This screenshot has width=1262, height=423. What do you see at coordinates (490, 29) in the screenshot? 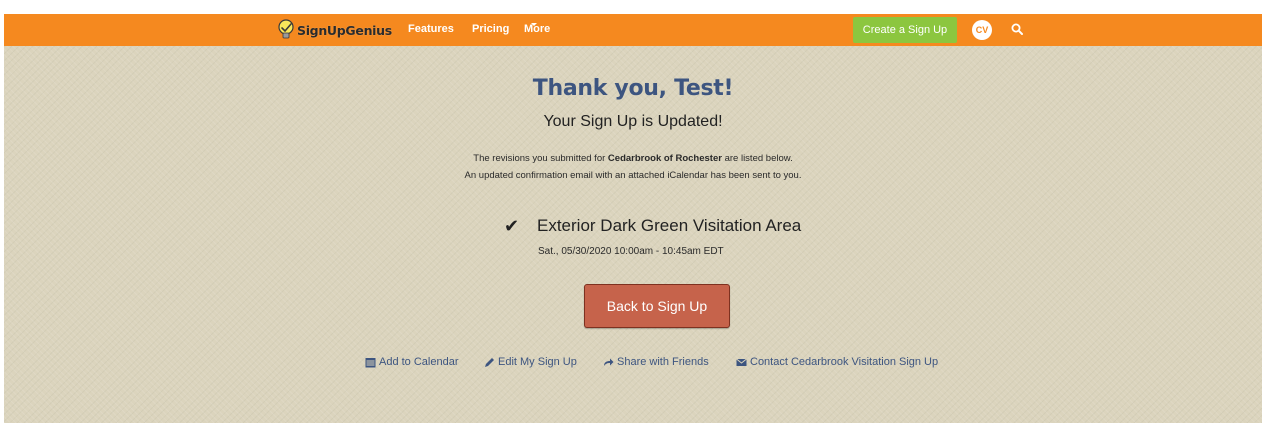
I see `nav-pricing: Pricing` at bounding box center [490, 29].